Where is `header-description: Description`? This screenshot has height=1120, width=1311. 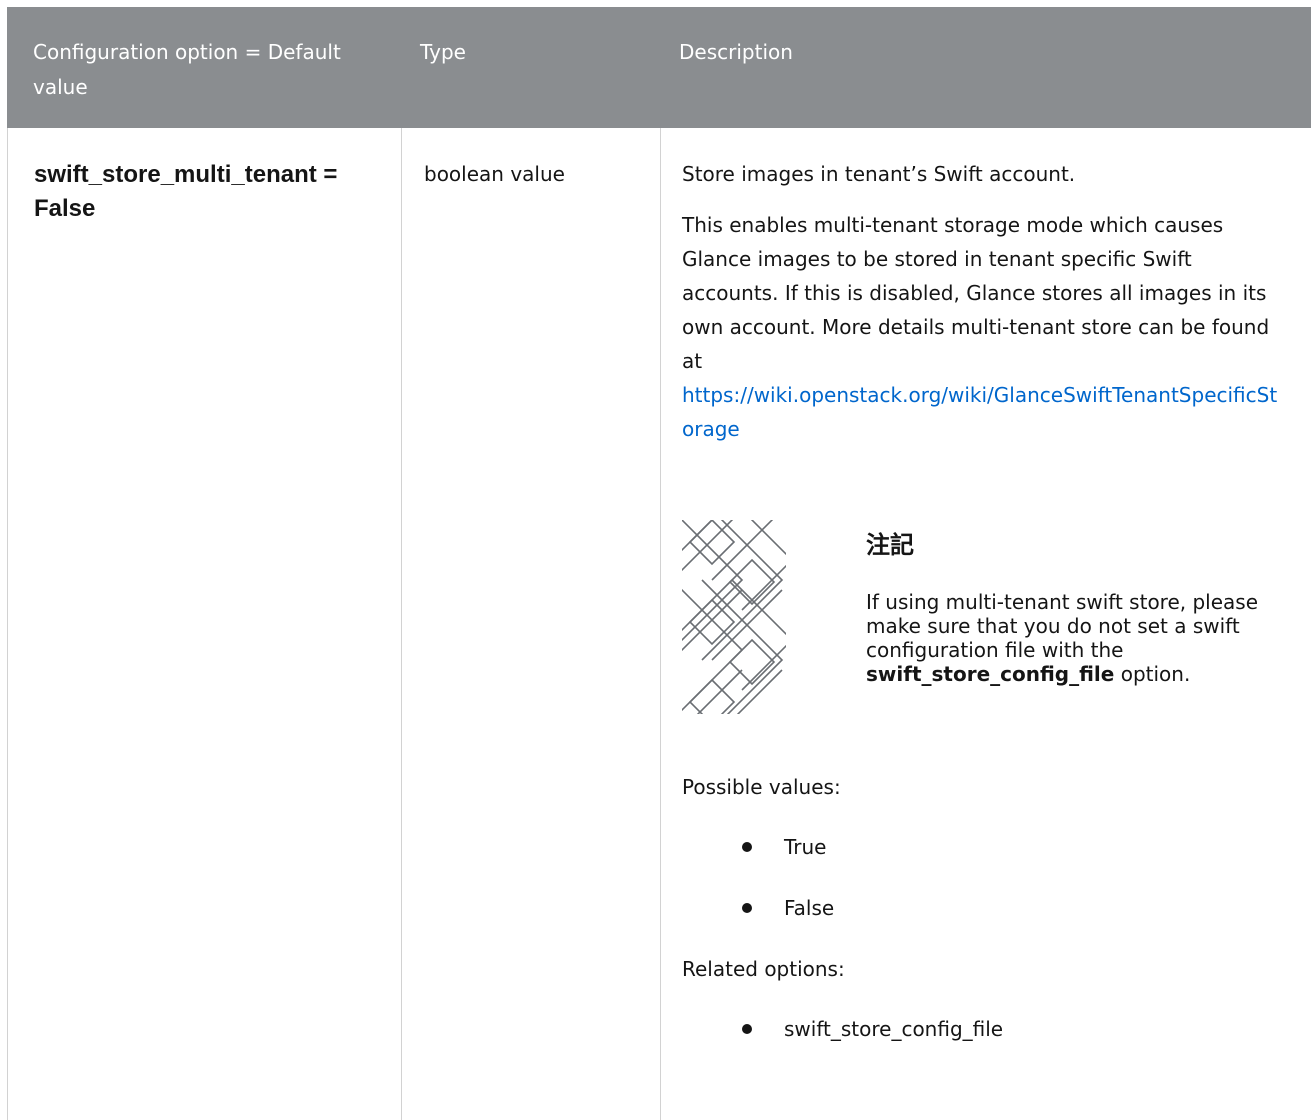 header-description: Description is located at coordinates (736, 52).